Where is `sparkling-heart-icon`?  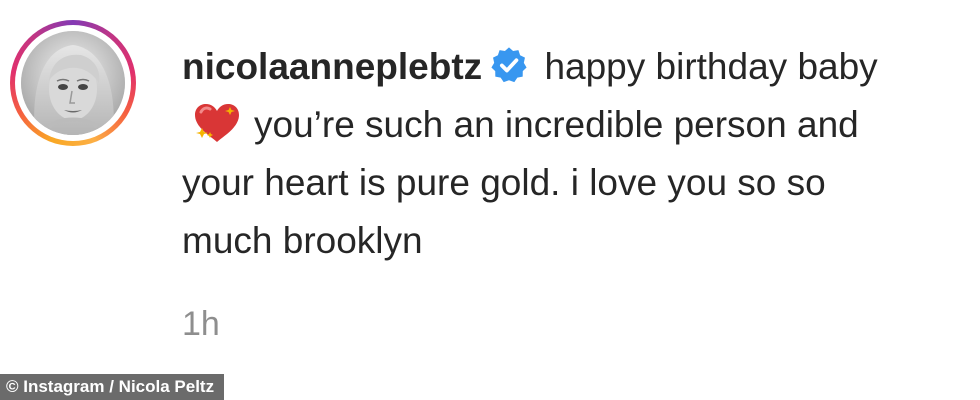 sparkling-heart-icon is located at coordinates (217, 123).